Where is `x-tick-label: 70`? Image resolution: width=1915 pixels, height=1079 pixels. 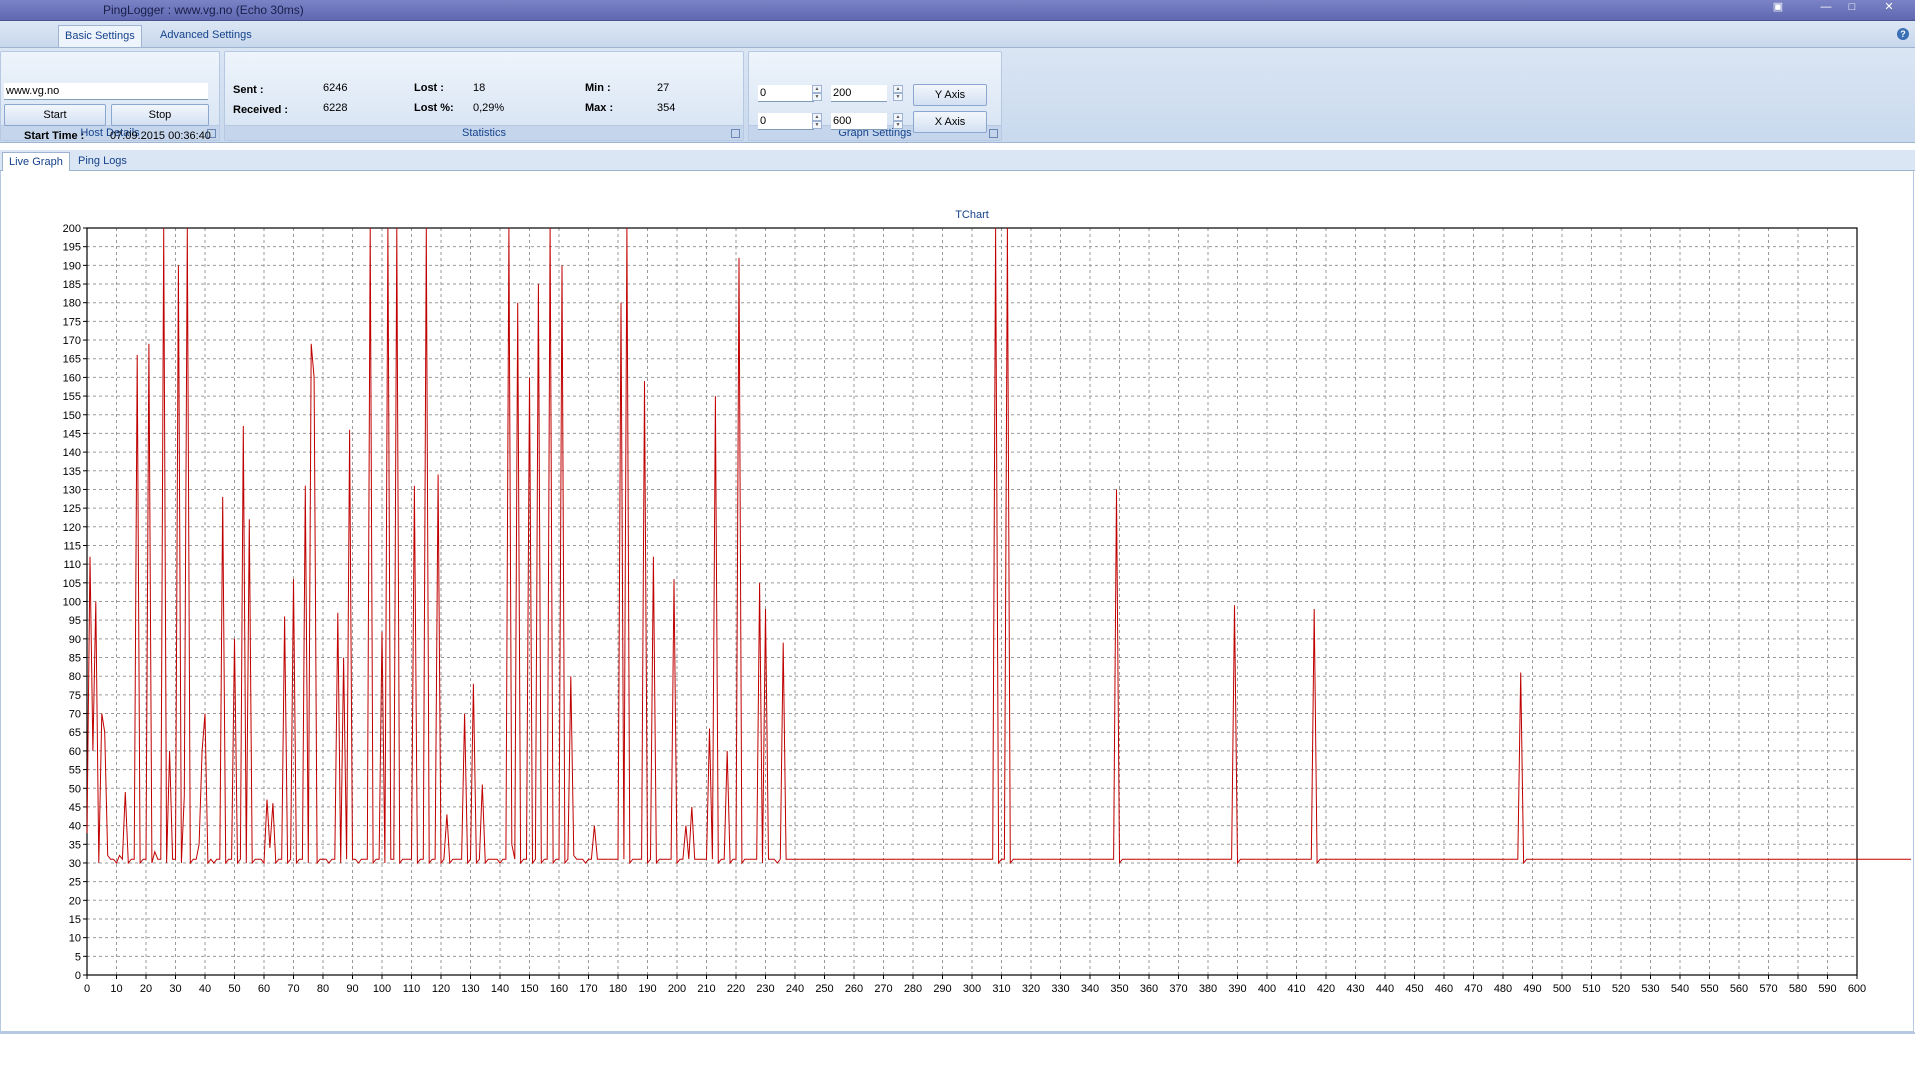
x-tick-label: 70 is located at coordinates (293, 989).